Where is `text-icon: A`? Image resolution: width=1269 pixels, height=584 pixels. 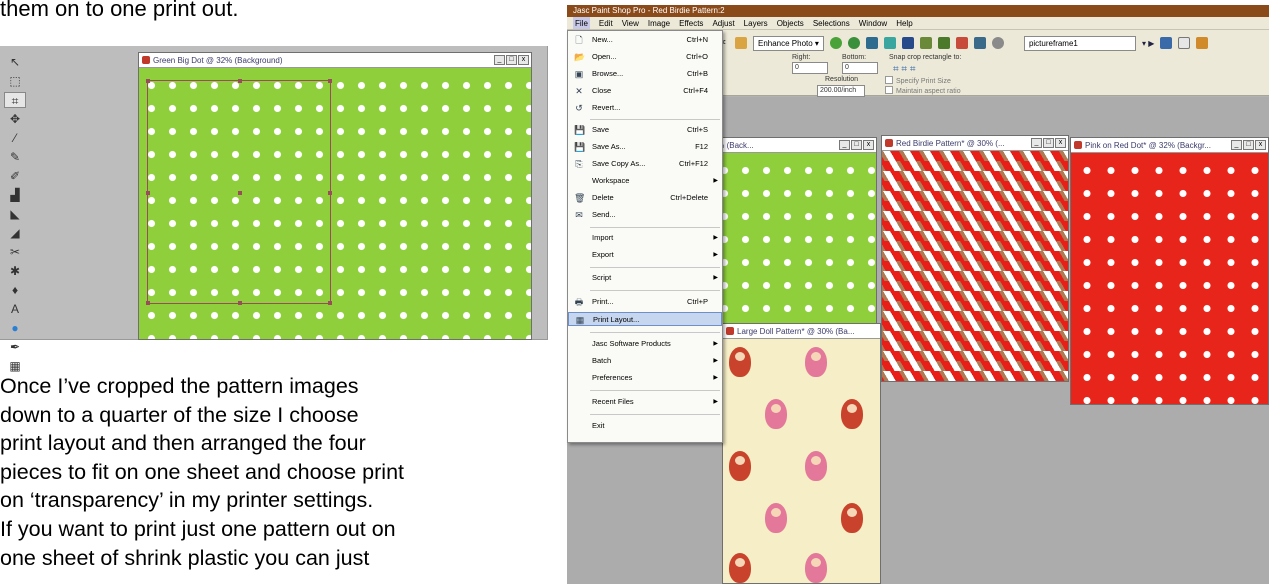
text-icon: A is located at coordinates (15, 309).